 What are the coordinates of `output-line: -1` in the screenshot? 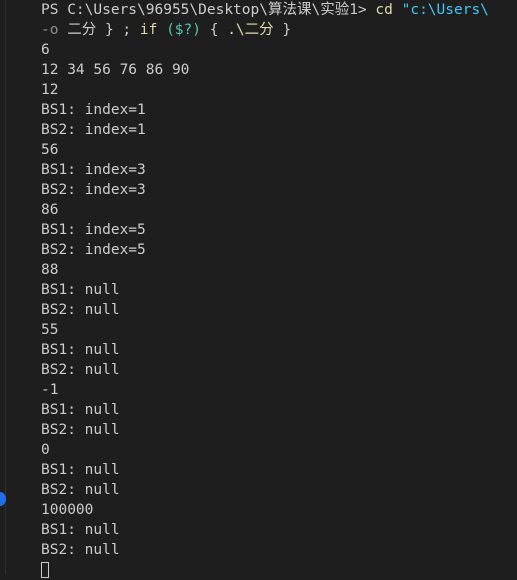 It's located at (50, 390).